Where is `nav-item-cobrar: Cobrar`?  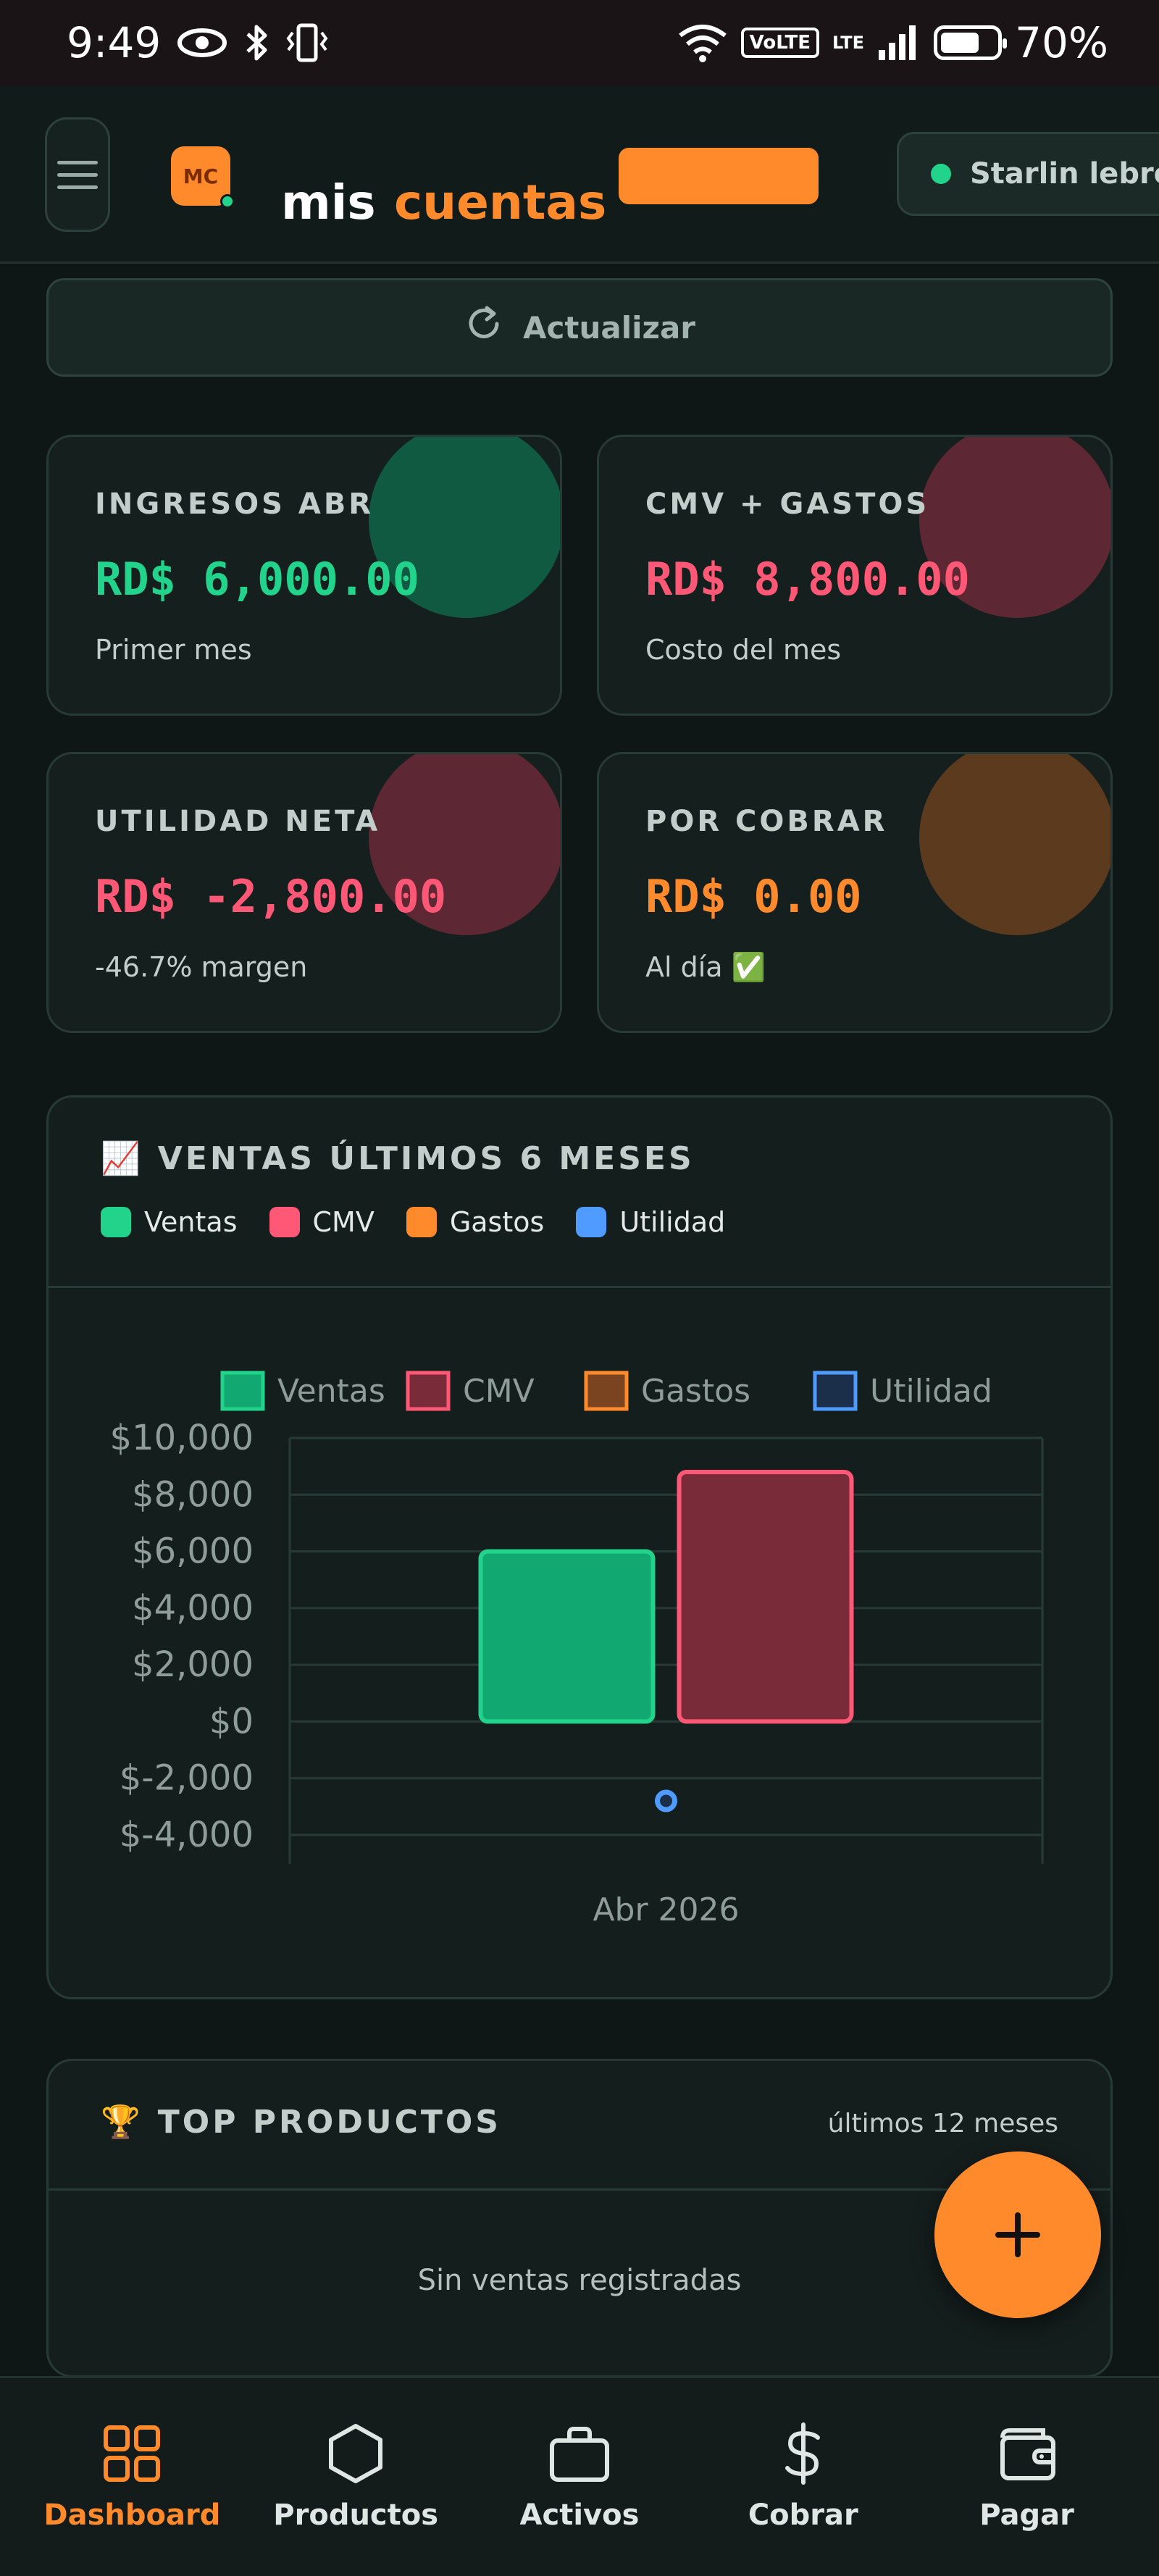
nav-item-cobrar: Cobrar is located at coordinates (804, 2477).